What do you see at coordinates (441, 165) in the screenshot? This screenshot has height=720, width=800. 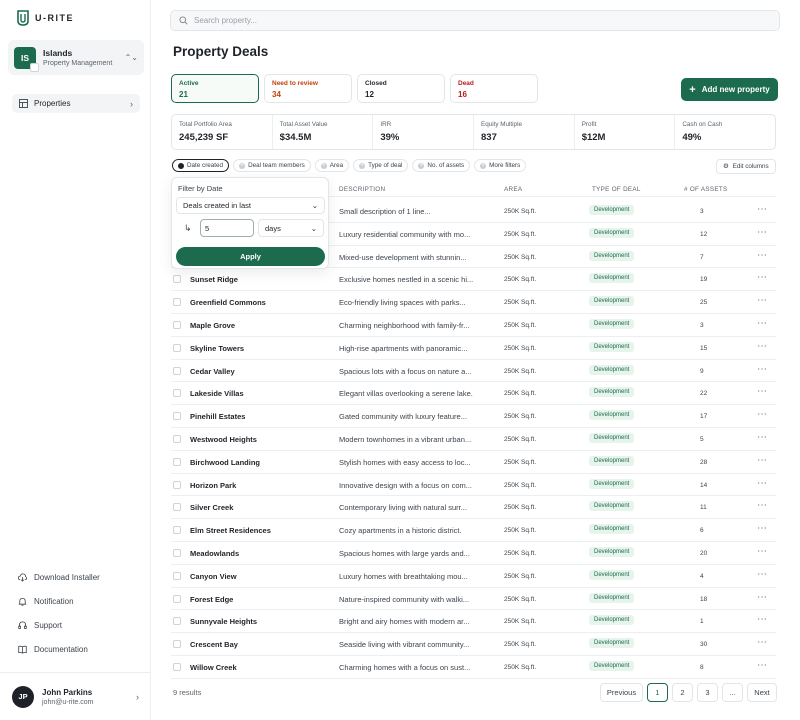 I see `filter-no-of-assets: + No. of assets` at bounding box center [441, 165].